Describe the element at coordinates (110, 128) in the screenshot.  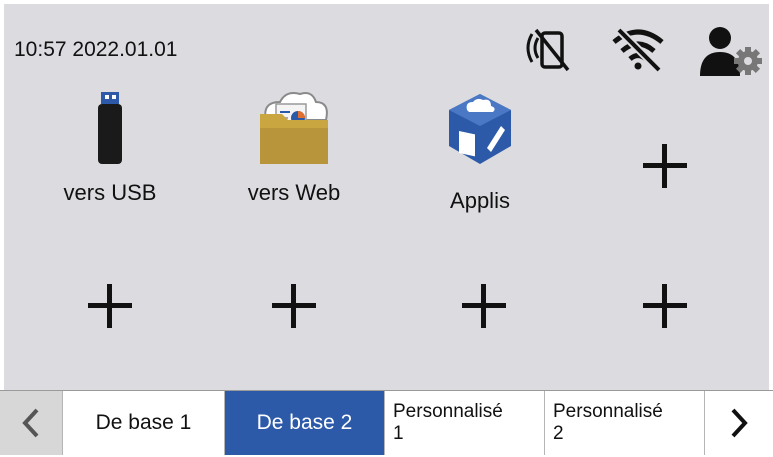
I see `usb-drive-icon` at that location.